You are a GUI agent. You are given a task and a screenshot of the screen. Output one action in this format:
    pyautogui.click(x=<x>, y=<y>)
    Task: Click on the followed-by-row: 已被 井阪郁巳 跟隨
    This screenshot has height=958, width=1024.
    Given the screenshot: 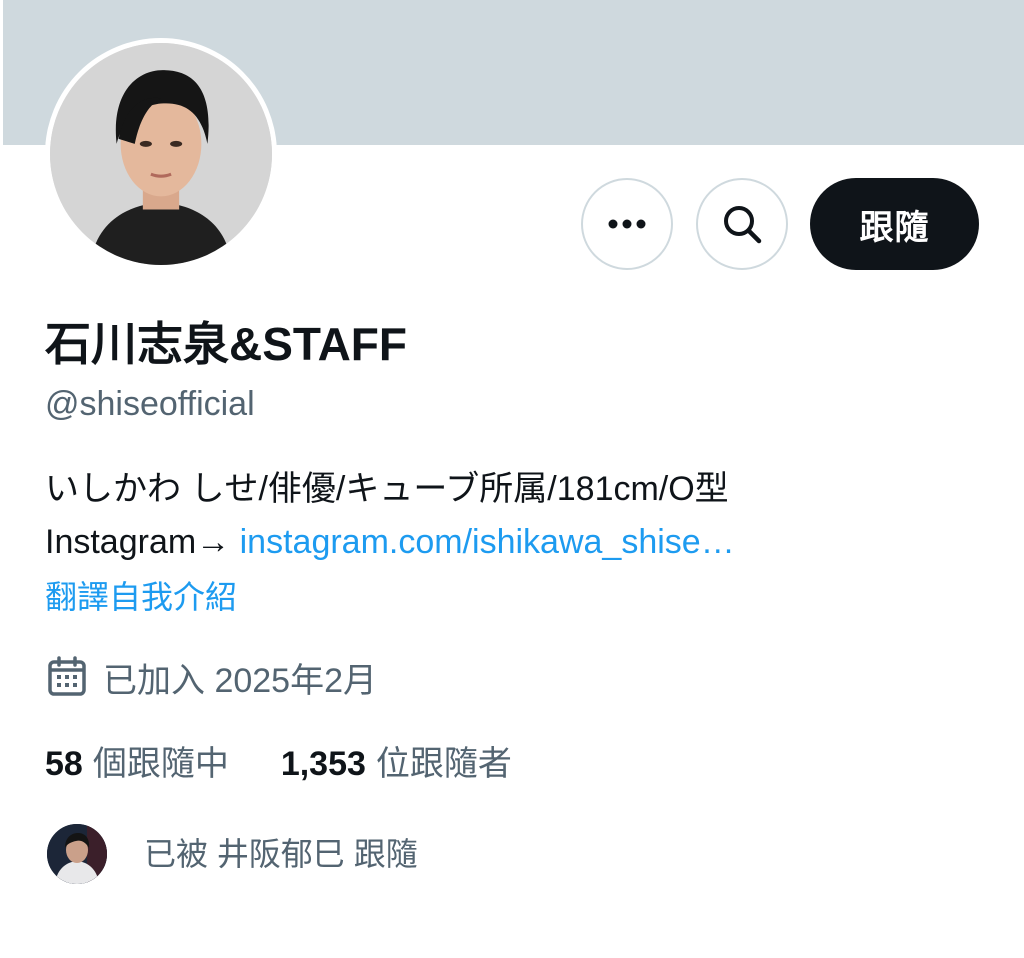 What is the action you would take?
    pyautogui.click(x=231, y=854)
    